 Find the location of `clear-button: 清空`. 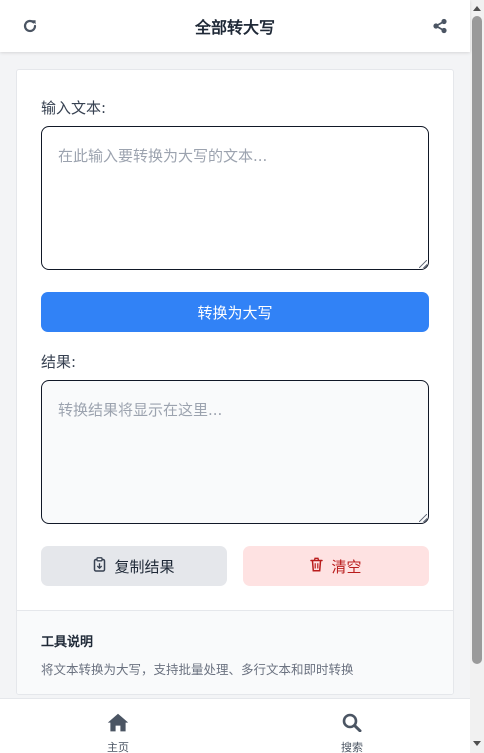

clear-button: 清空 is located at coordinates (336, 566).